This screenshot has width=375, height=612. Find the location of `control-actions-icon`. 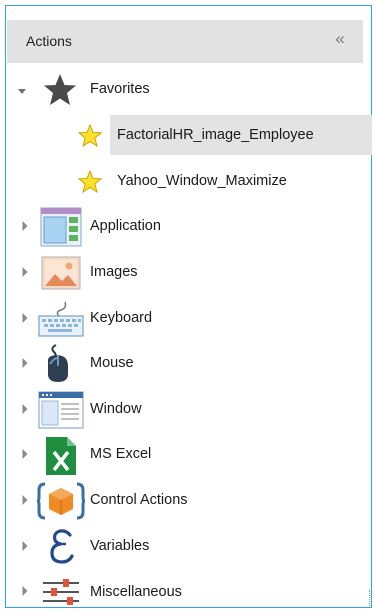

control-actions-icon is located at coordinates (61, 501).